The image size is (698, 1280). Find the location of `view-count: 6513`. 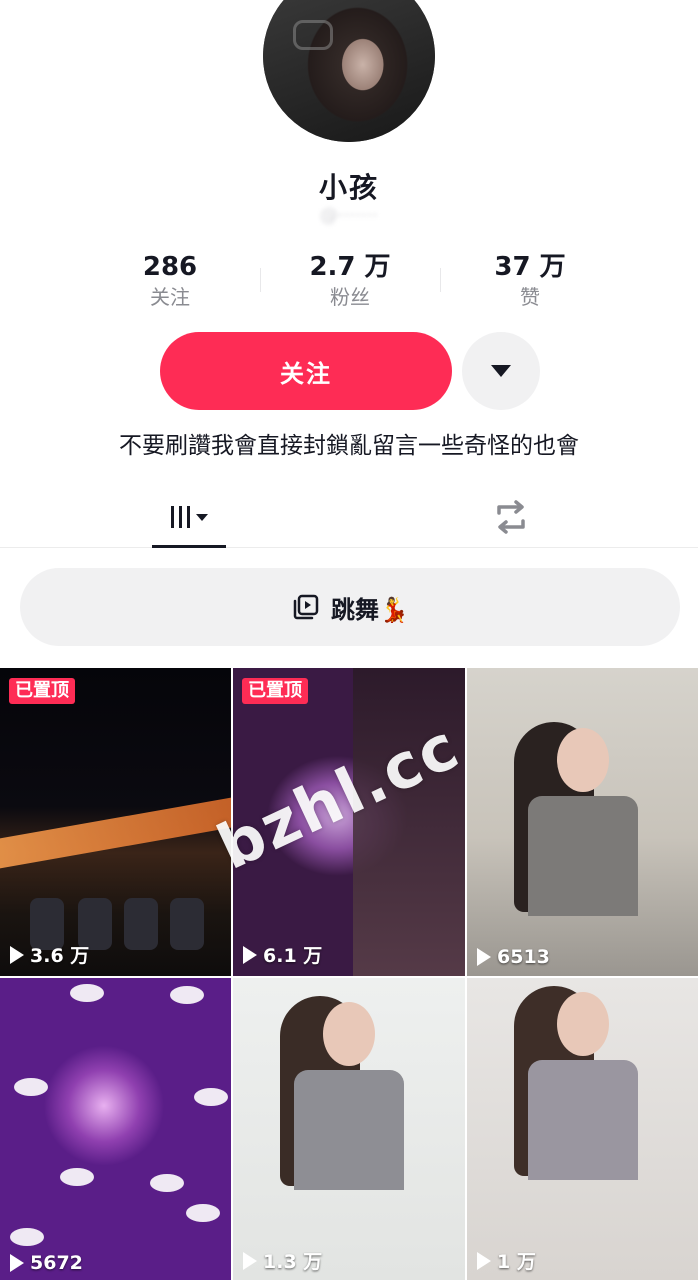

view-count: 6513 is located at coordinates (513, 957).